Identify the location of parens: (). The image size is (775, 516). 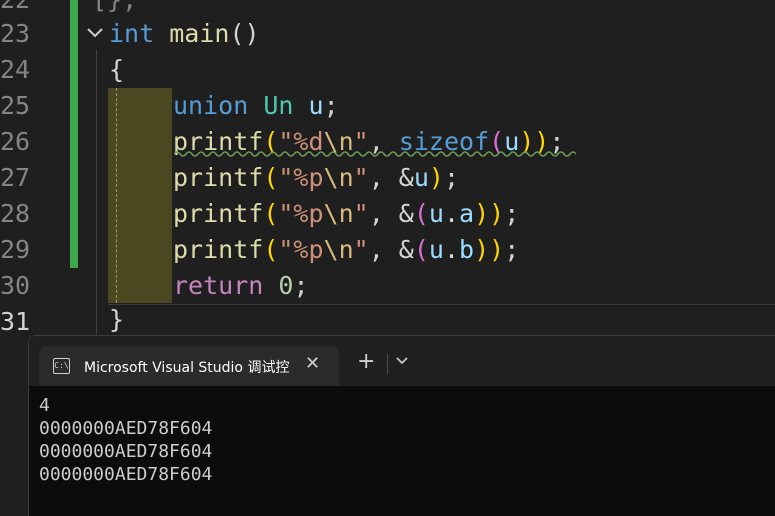
(244, 33).